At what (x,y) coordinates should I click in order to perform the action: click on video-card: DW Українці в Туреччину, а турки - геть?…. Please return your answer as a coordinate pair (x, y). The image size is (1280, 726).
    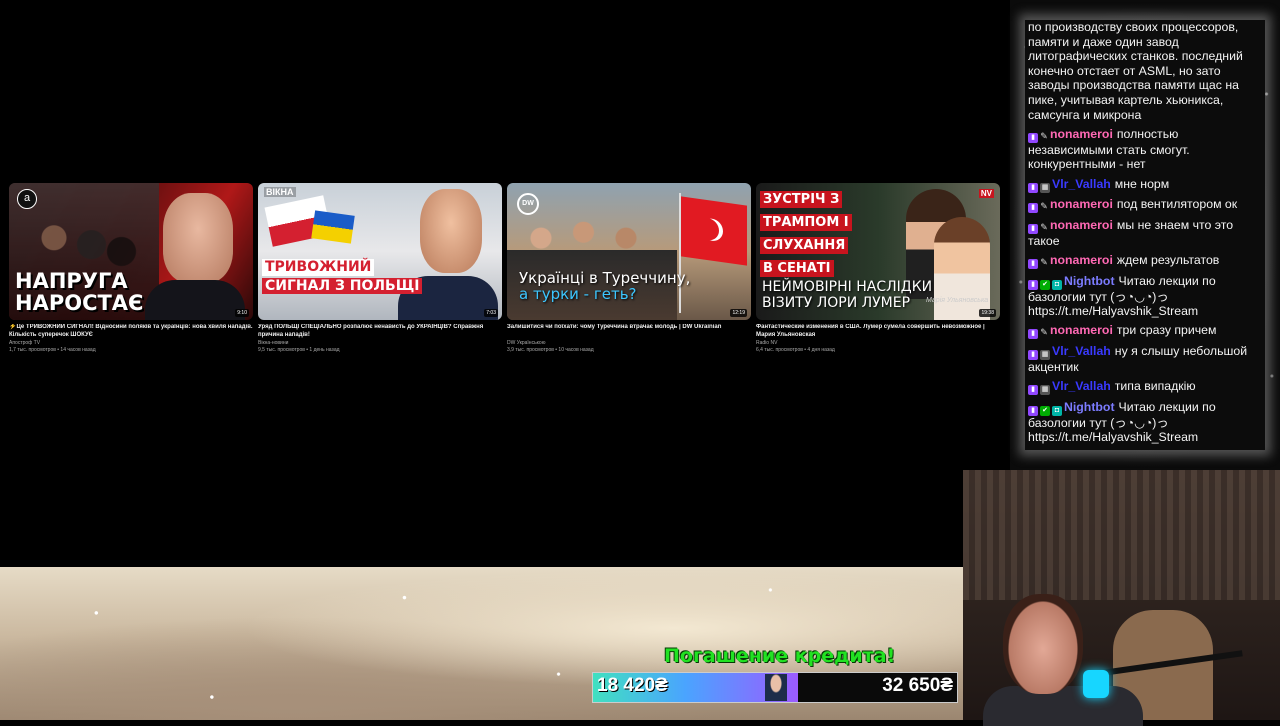
    Looking at the image, I should click on (629, 268).